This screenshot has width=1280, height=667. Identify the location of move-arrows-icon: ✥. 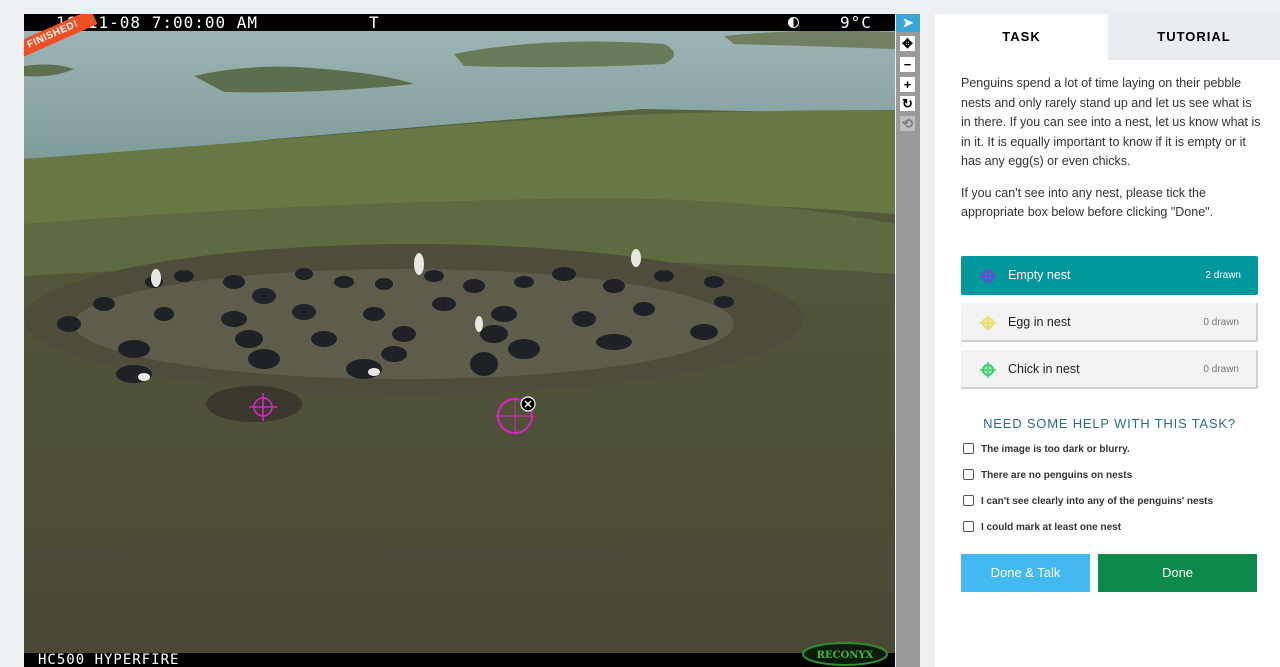
(907, 43).